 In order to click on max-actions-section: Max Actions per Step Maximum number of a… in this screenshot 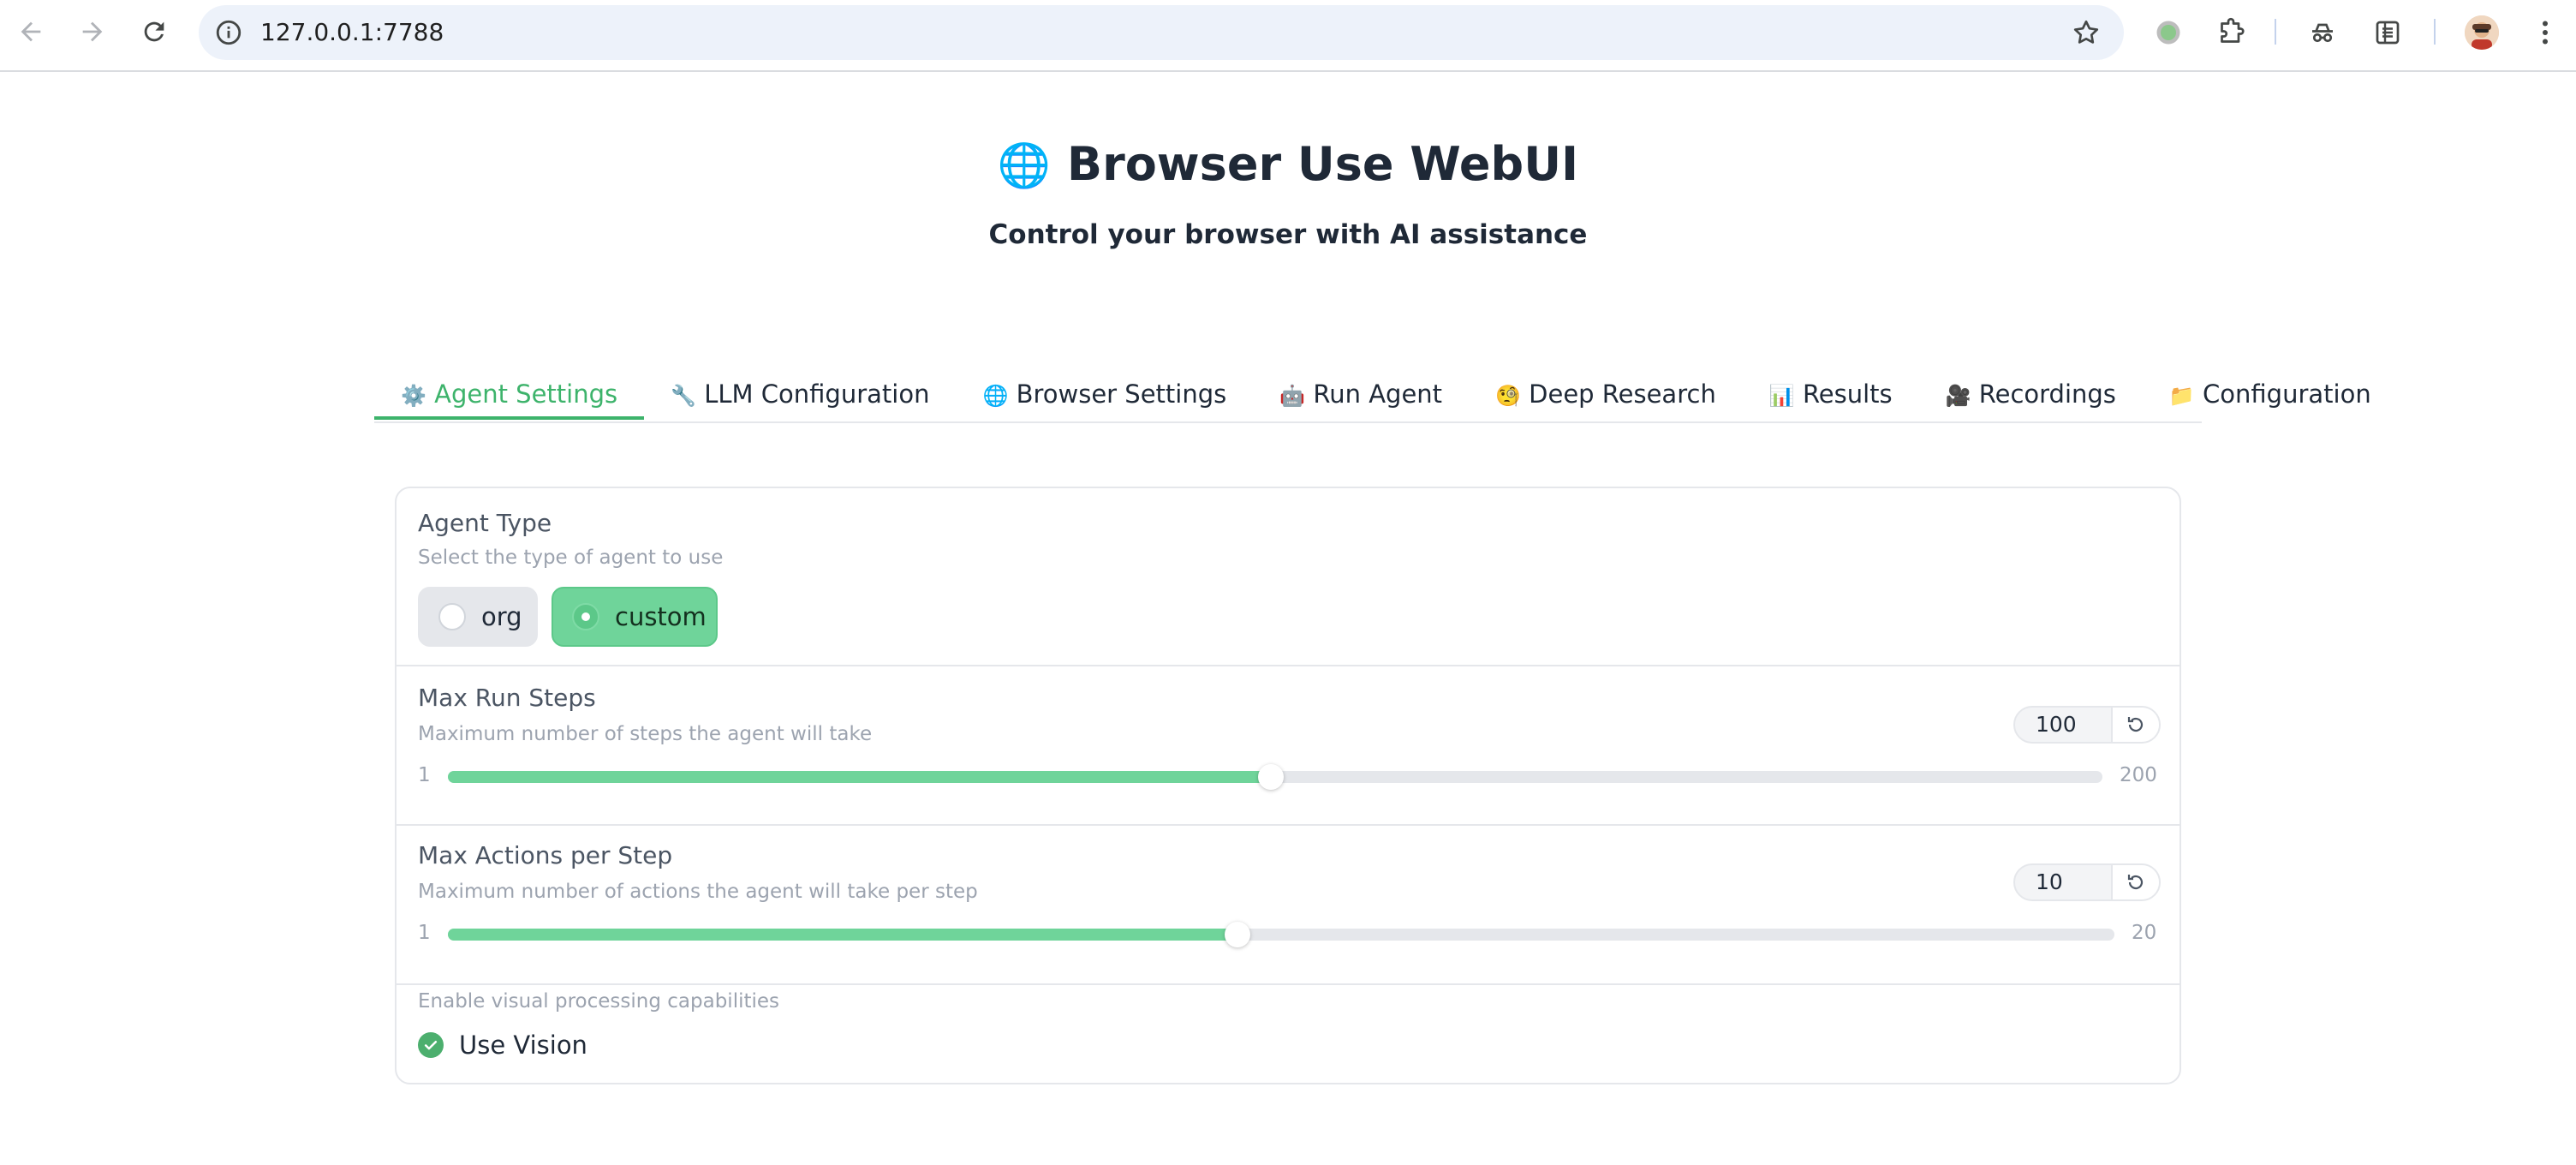, I will do `click(1288, 904)`.